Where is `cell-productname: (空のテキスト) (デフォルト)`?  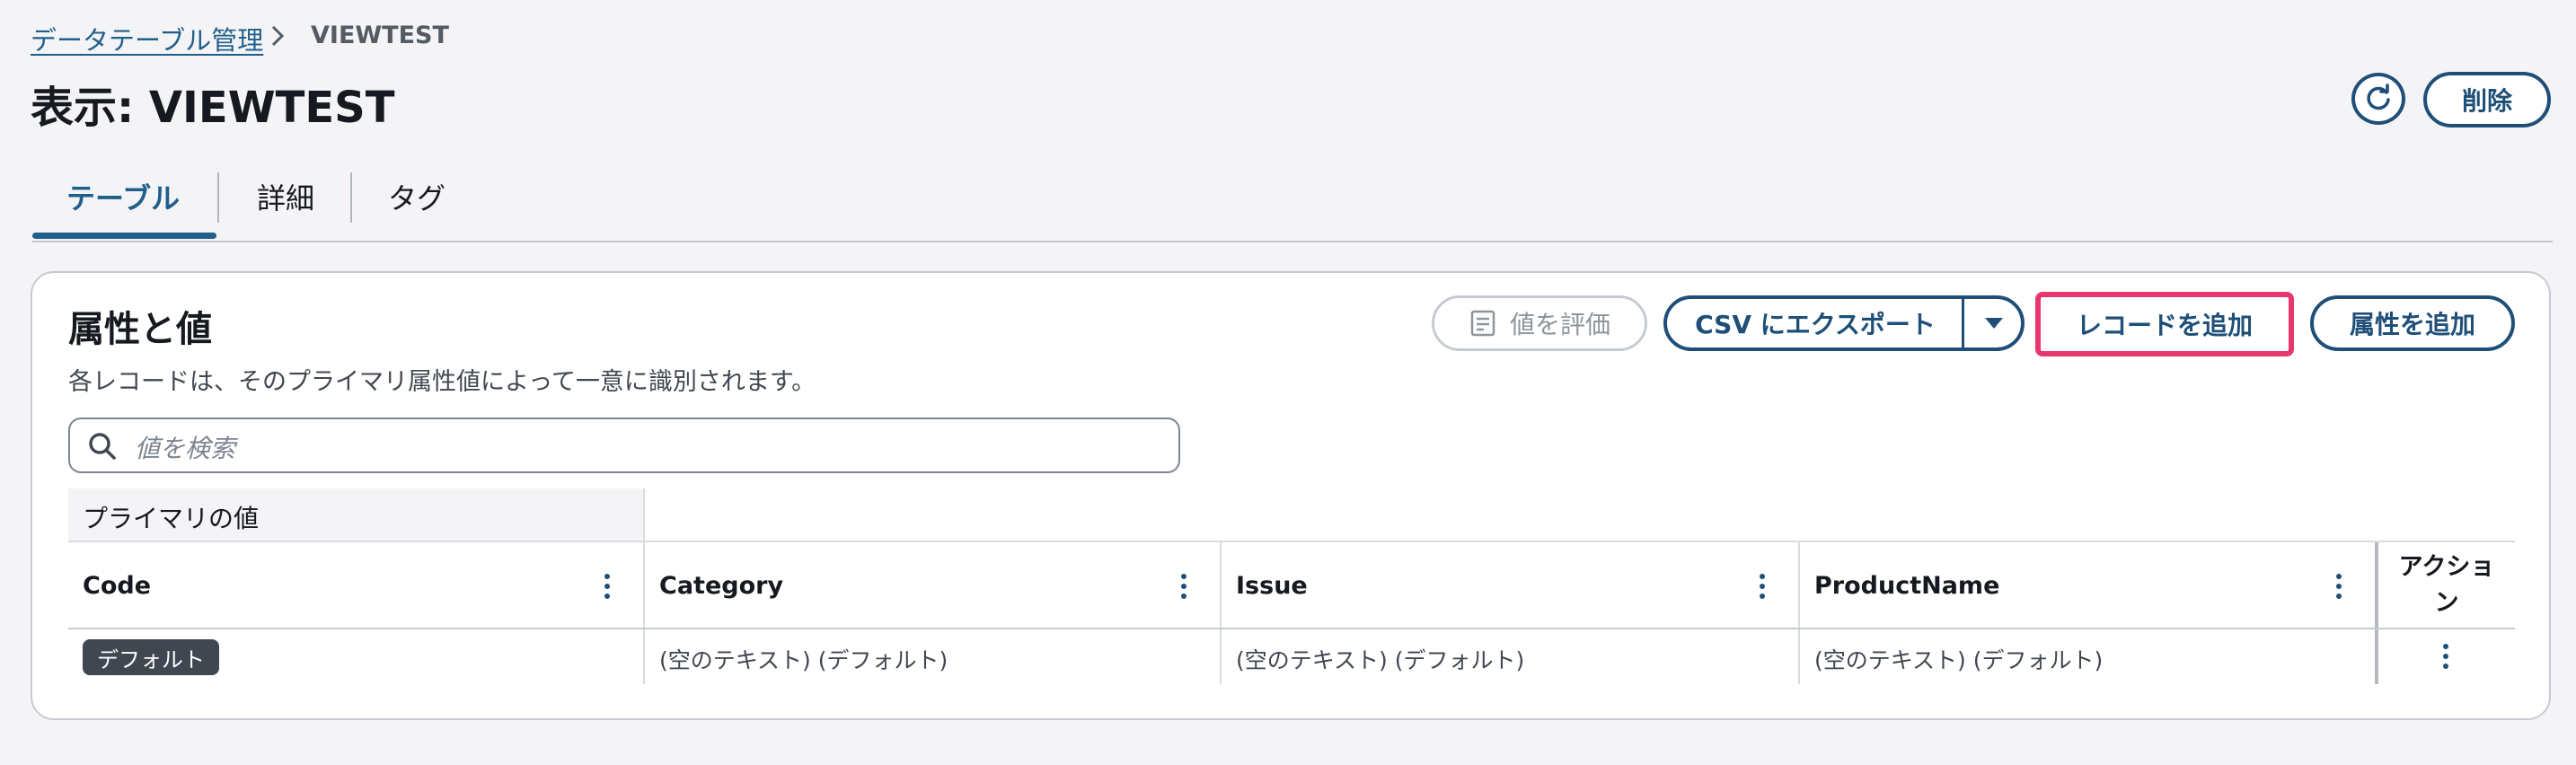
cell-productname: (空のテキスト) (デフォルト) is located at coordinates (1959, 660).